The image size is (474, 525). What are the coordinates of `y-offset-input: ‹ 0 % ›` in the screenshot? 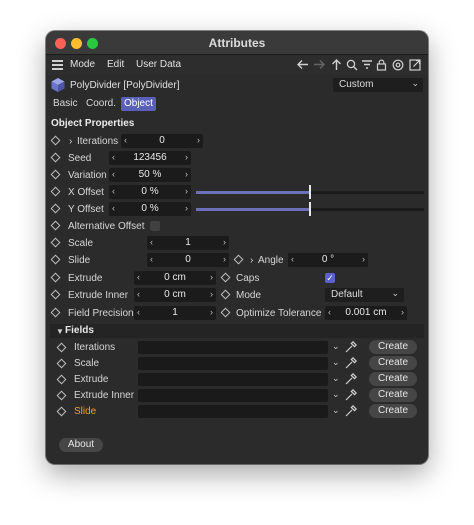 It's located at (150, 209).